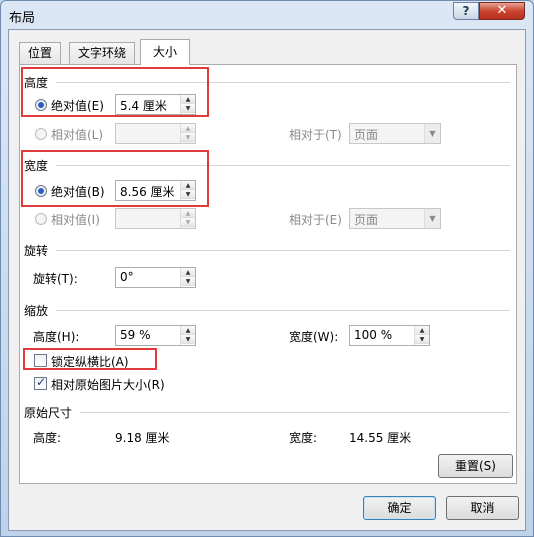 The height and width of the screenshot is (537, 534). What do you see at coordinates (36, 251) in the screenshot?
I see `rotate-section-title: 旋转` at bounding box center [36, 251].